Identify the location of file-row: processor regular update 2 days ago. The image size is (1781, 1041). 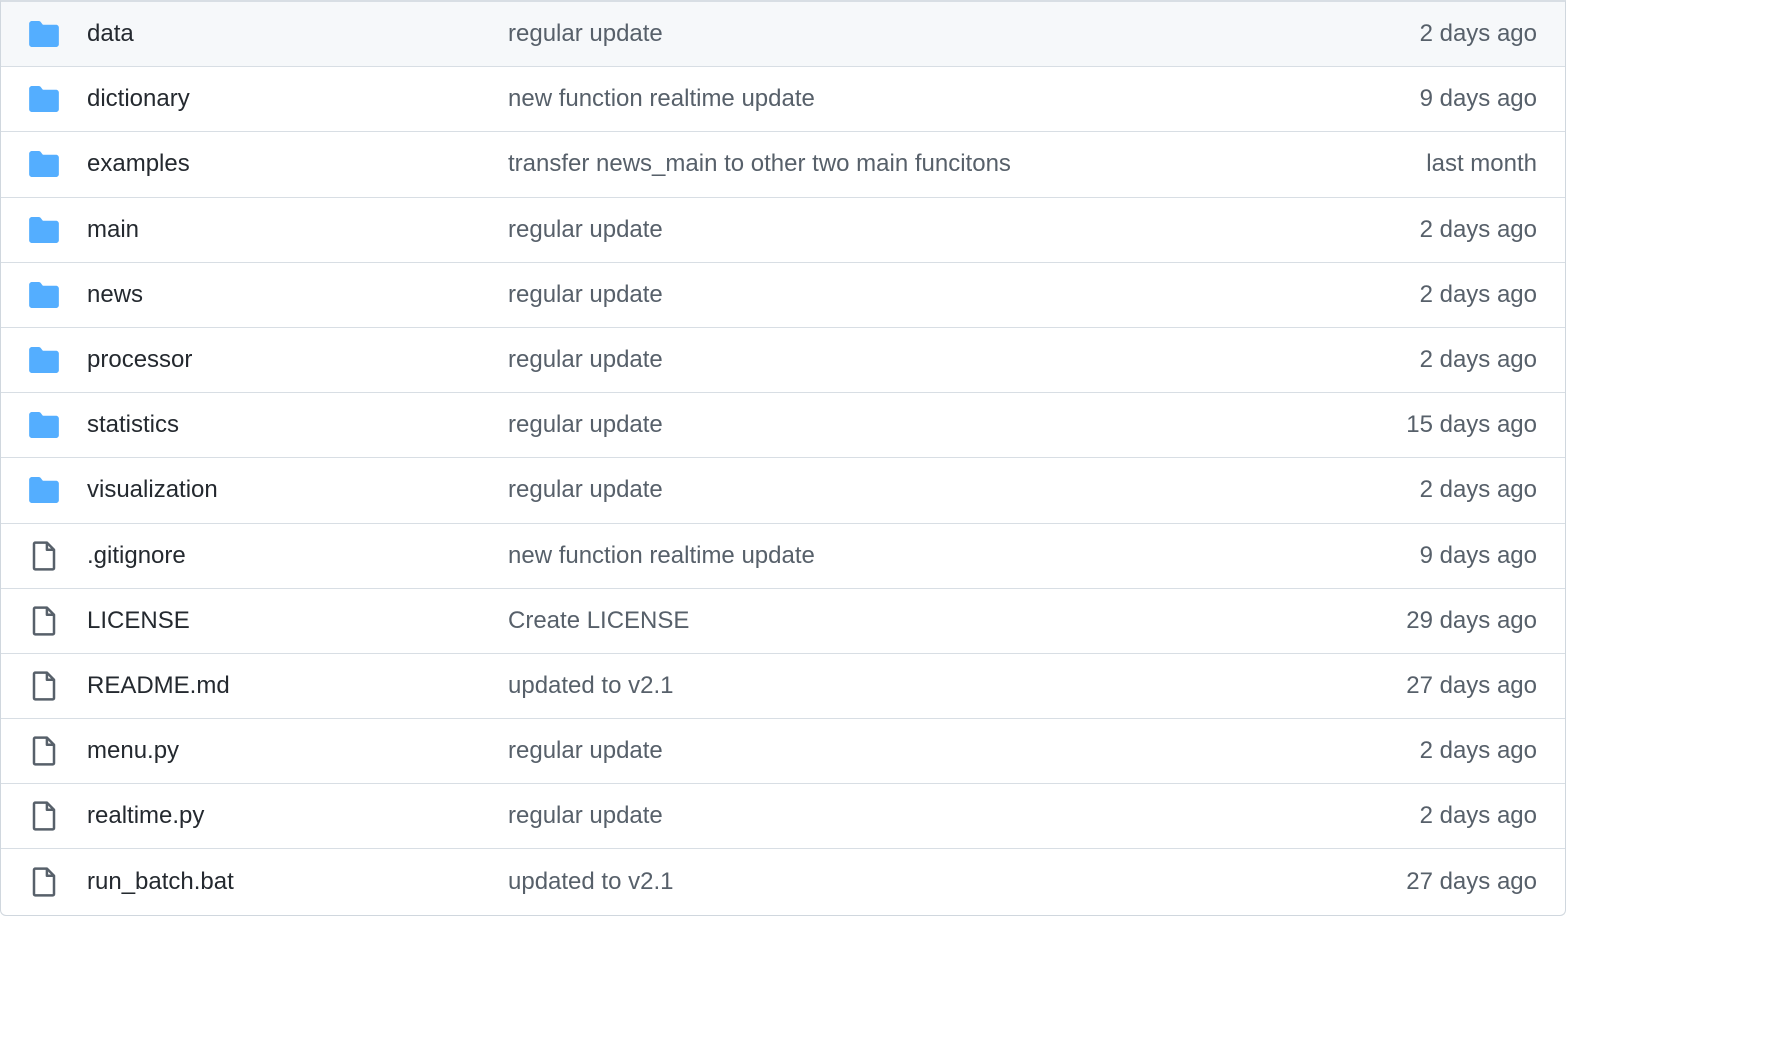
(783, 361).